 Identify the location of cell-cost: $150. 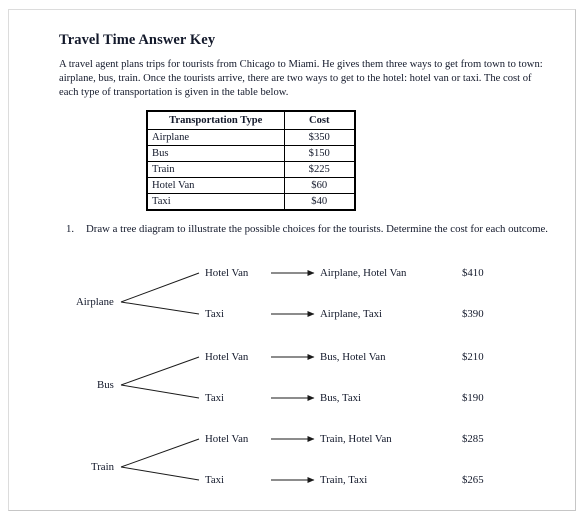
(319, 153).